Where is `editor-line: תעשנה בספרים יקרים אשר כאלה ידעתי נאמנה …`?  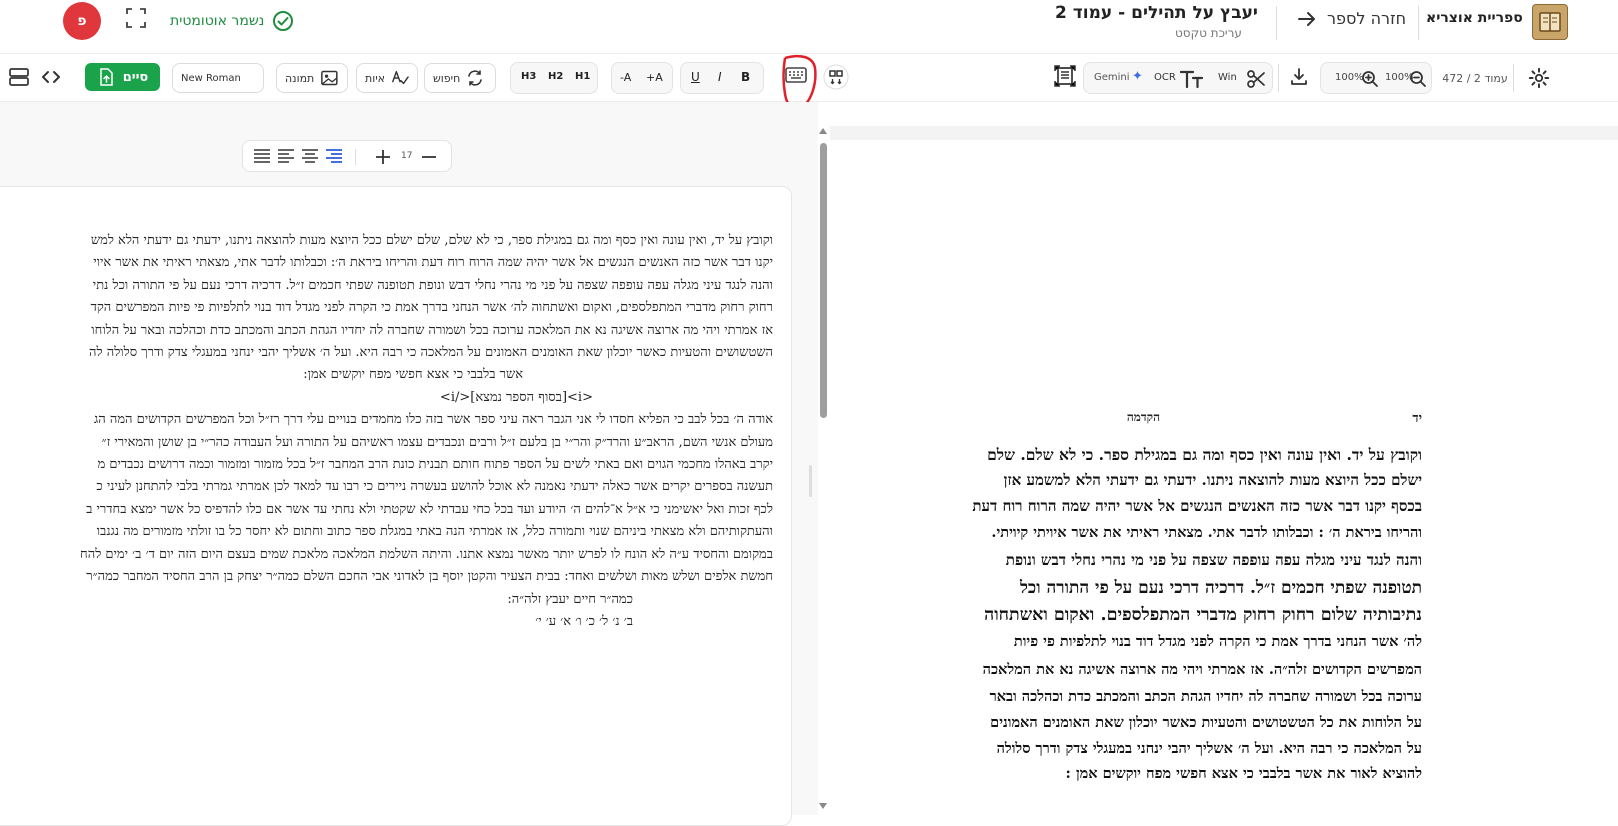 editor-line: תעשנה בספרים יקרים אשר כאלה ידעתי נאמנה … is located at coordinates (386, 487).